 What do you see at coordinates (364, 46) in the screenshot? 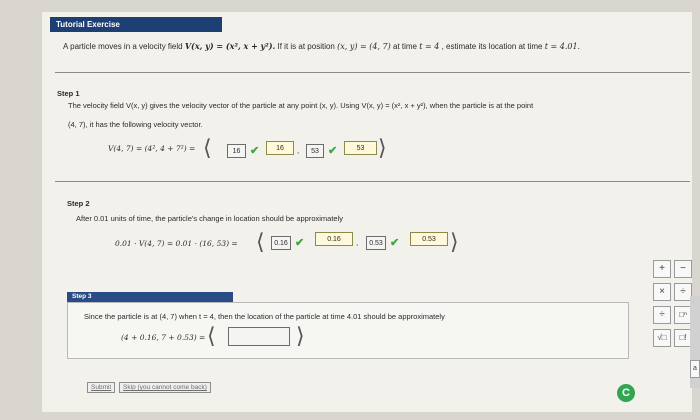
I see `starting-position: (x, y) = (4, 7)` at bounding box center [364, 46].